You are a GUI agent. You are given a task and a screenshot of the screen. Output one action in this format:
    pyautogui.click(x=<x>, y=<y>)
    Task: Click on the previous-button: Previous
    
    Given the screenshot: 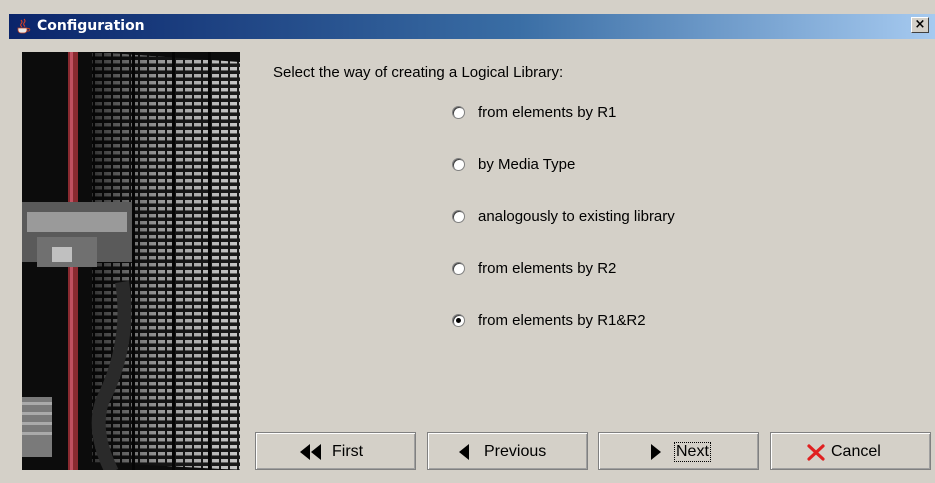 What is the action you would take?
    pyautogui.click(x=507, y=451)
    